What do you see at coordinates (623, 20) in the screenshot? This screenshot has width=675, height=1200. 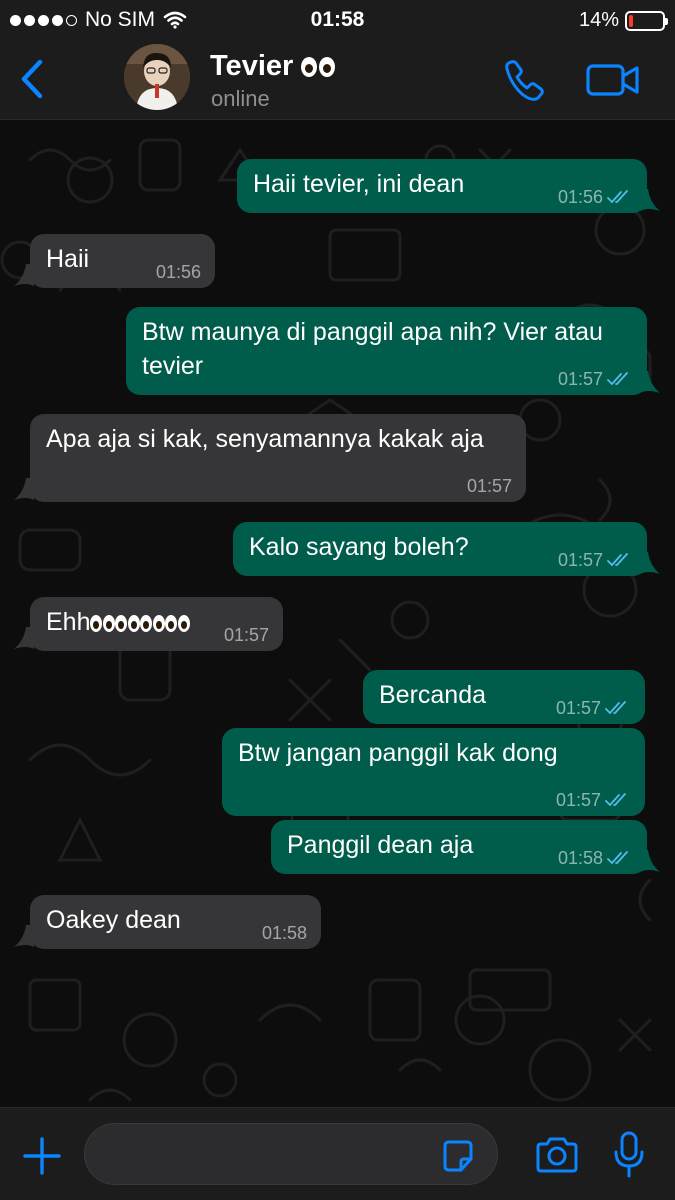 I see `status-right: 14%` at bounding box center [623, 20].